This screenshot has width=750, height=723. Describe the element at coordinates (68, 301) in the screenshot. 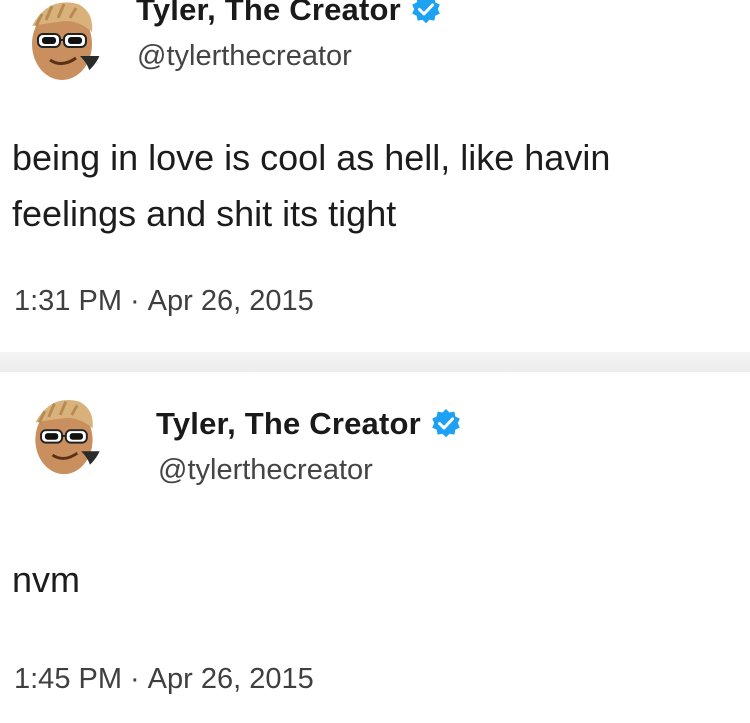

I see `tweet-time: 1:31 PM` at that location.